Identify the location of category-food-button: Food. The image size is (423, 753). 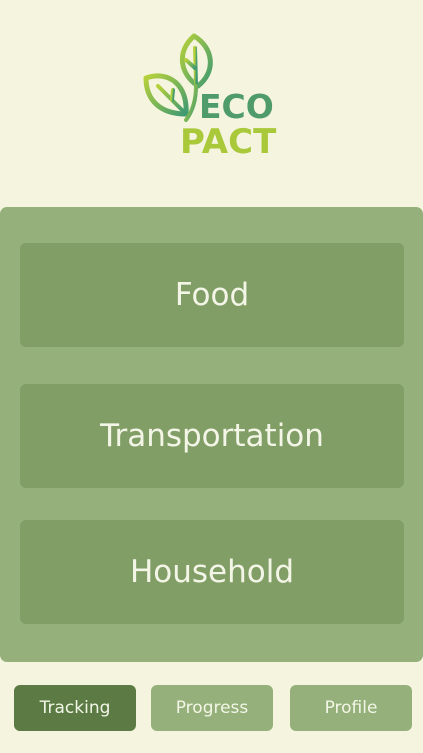
(212, 295).